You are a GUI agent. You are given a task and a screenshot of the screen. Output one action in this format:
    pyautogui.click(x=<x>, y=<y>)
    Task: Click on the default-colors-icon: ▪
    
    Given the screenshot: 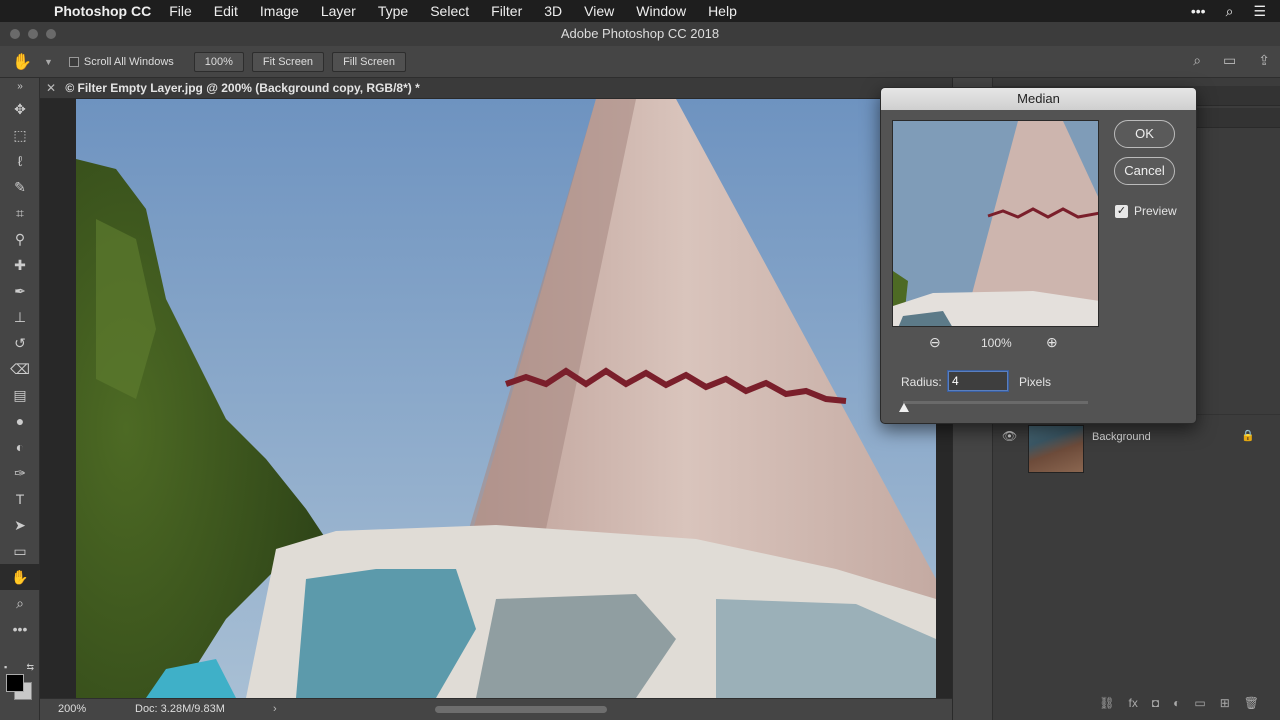 What is the action you would take?
    pyautogui.click(x=5, y=667)
    